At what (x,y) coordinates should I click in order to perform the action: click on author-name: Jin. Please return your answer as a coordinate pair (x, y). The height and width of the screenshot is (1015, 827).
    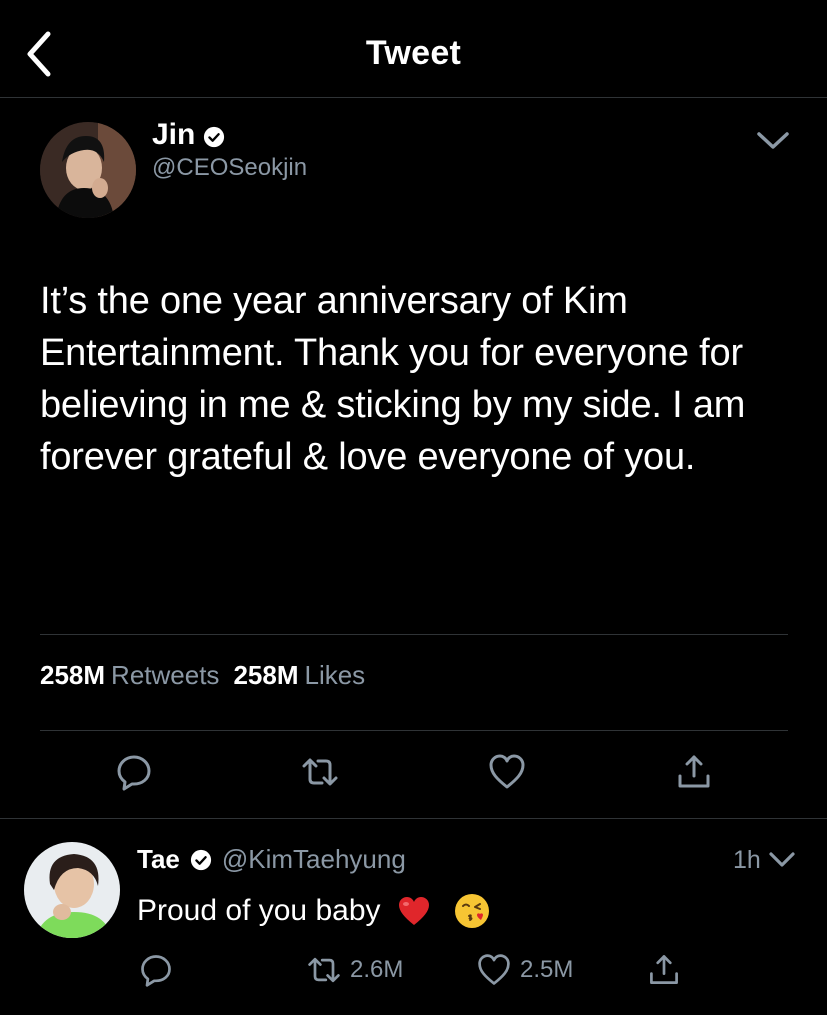
    Looking at the image, I should click on (173, 135).